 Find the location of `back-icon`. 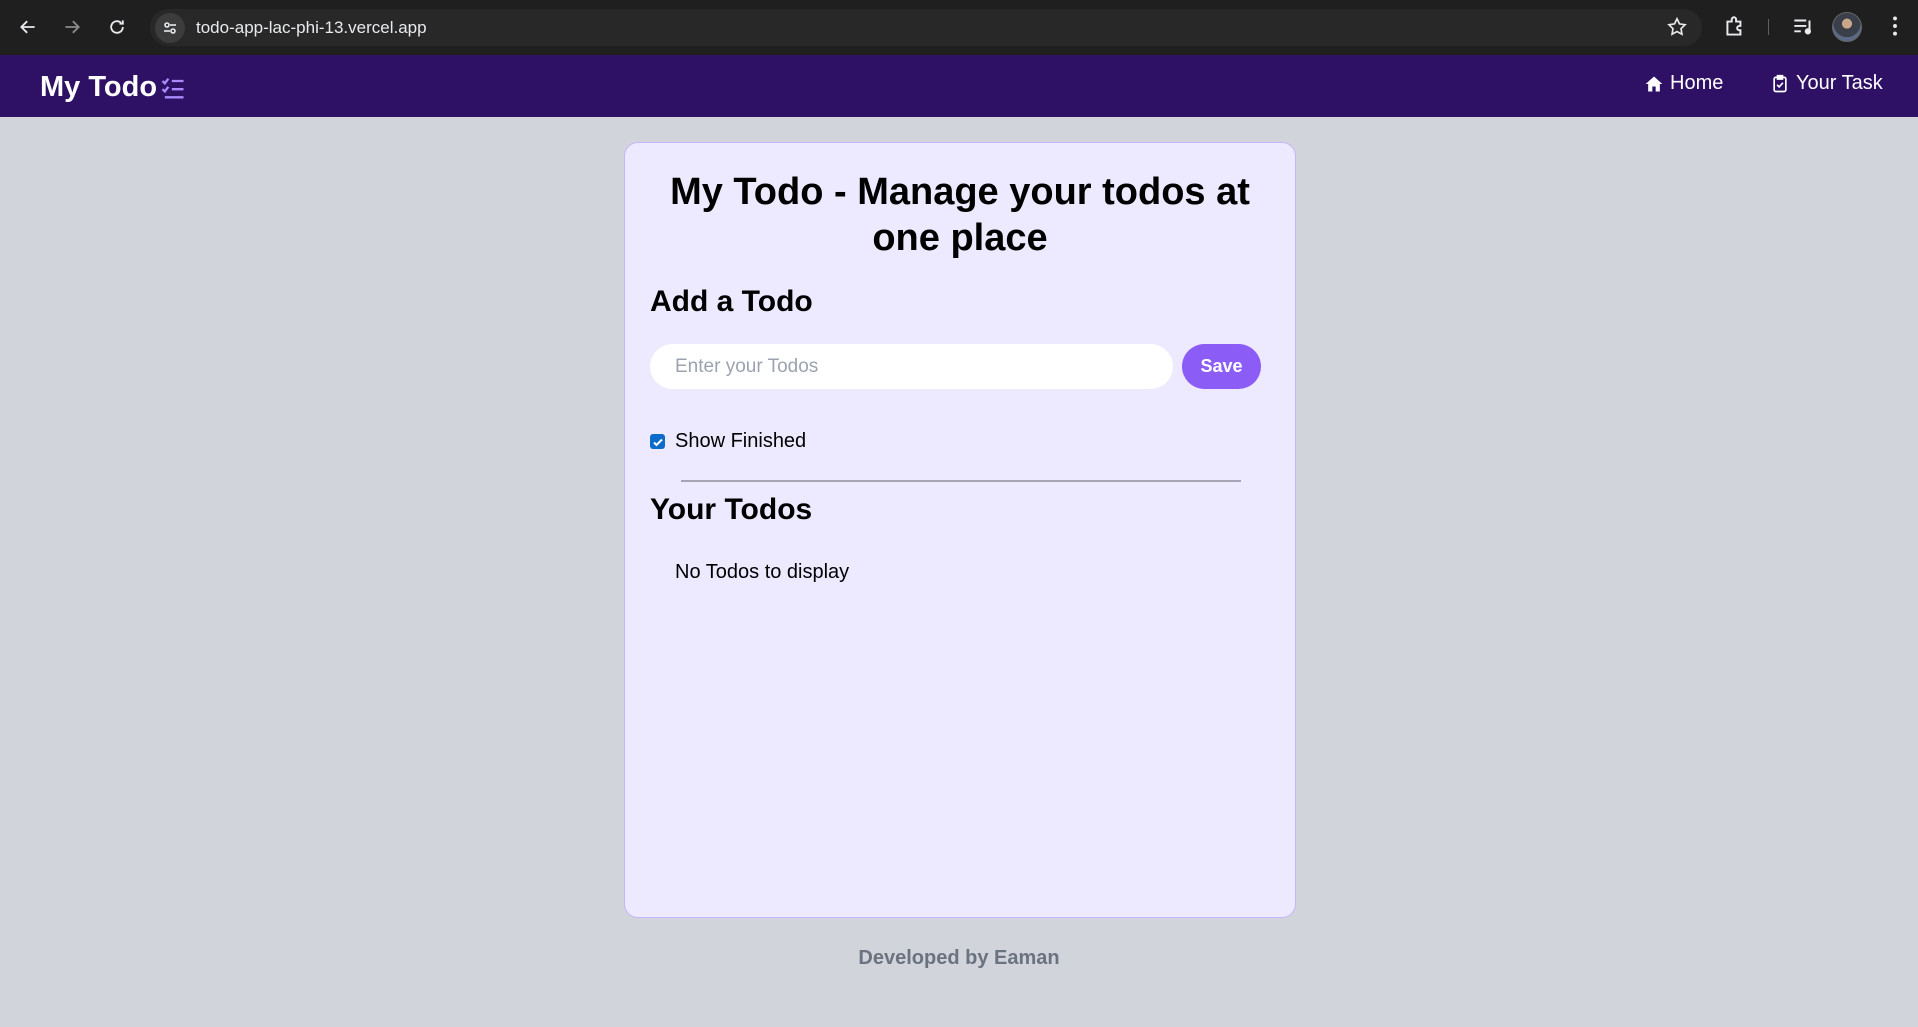

back-icon is located at coordinates (28, 27).